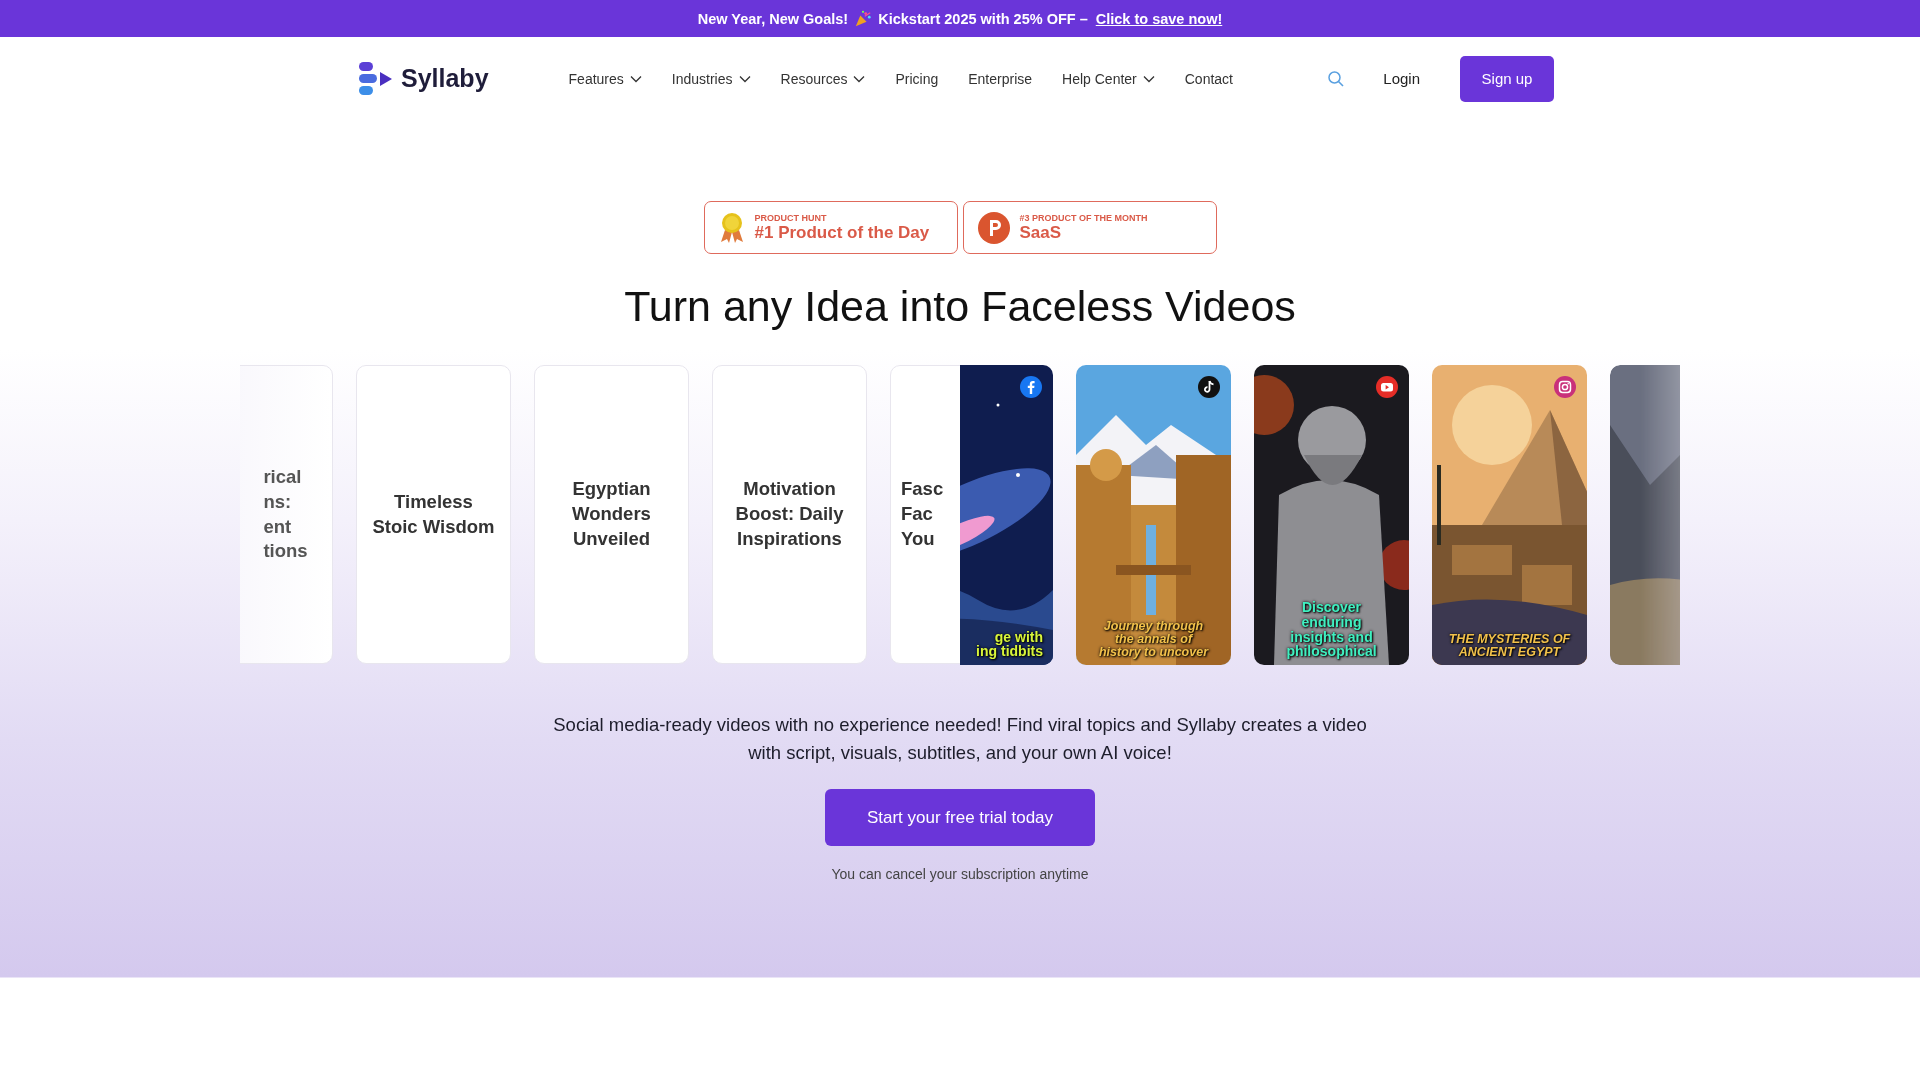  I want to click on topic-title: Motivation Boost: Daily Inspirations, so click(789, 514).